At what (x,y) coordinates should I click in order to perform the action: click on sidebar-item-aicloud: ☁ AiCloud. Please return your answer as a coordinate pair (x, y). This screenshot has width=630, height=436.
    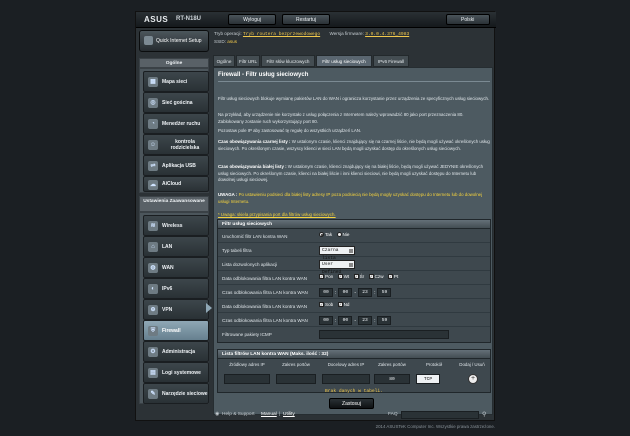
    Looking at the image, I should click on (176, 184).